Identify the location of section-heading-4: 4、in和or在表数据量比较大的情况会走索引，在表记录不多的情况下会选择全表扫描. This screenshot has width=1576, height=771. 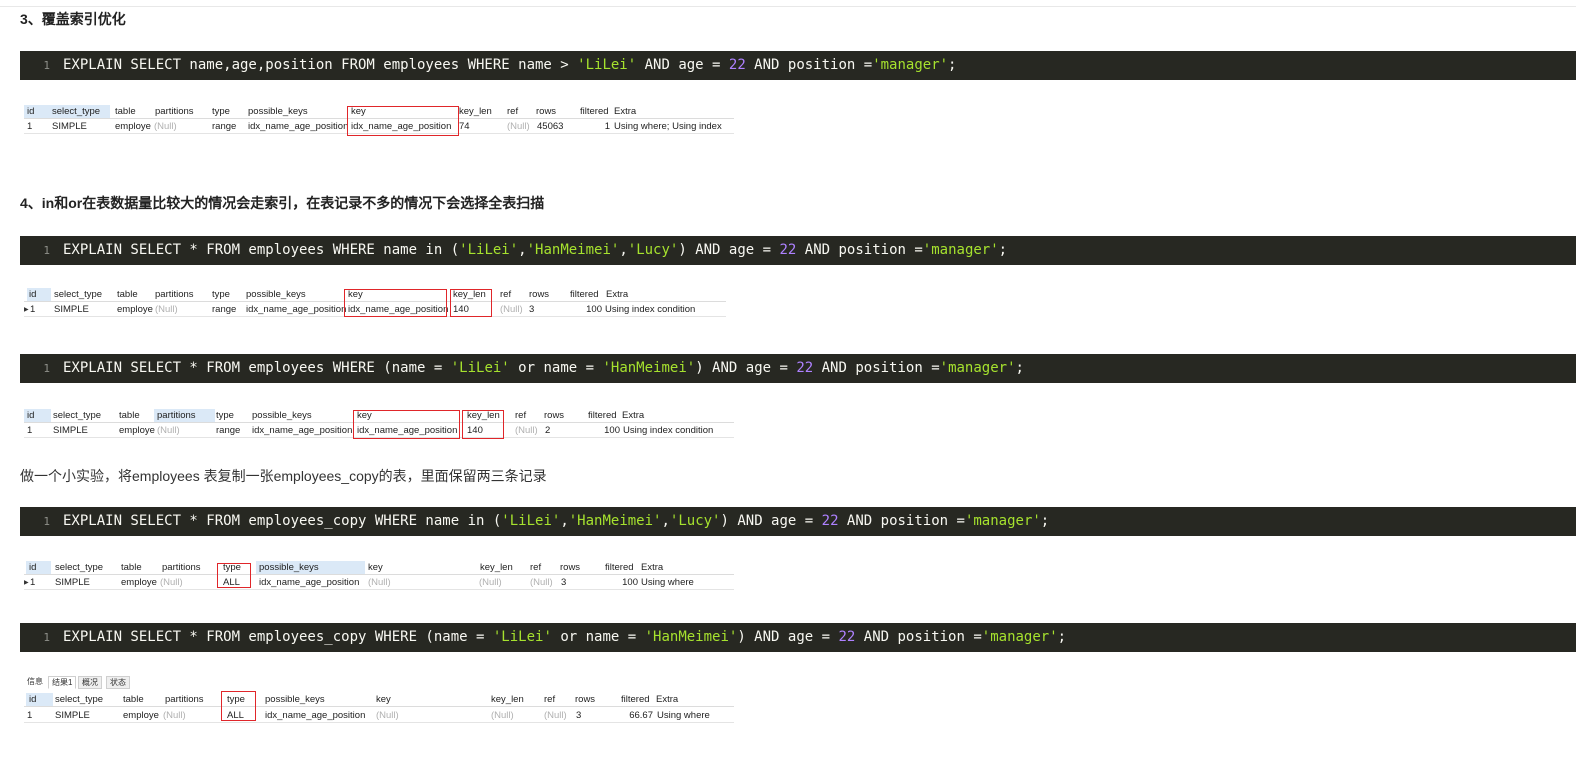
(282, 203).